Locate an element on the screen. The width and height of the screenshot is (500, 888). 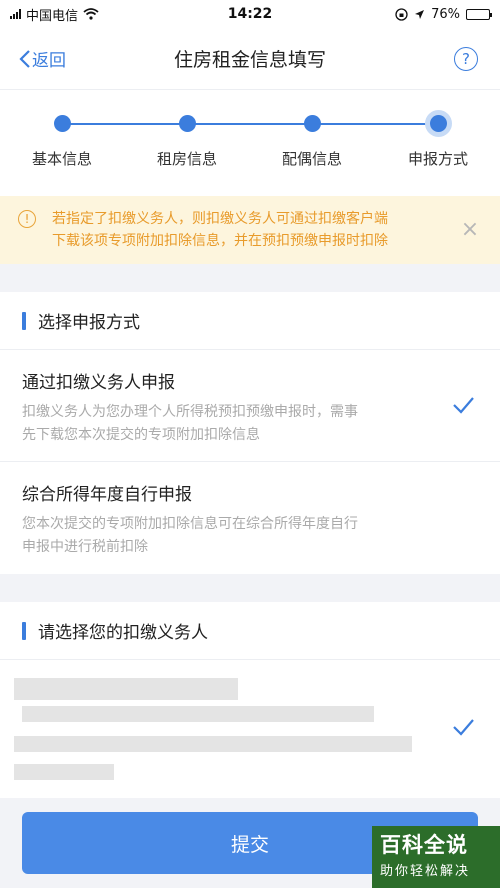
step-spouse-info: 配偶信息 is located at coordinates (312, 142).